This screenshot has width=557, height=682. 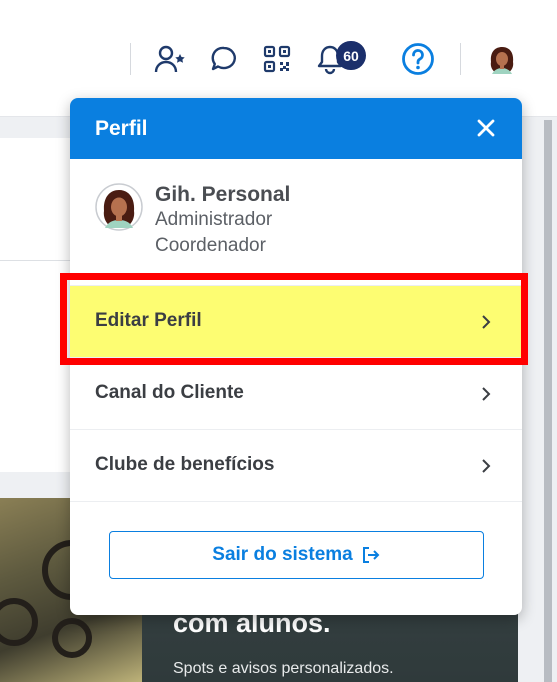 I want to click on logout-label: Sair do sistema, so click(x=282, y=554).